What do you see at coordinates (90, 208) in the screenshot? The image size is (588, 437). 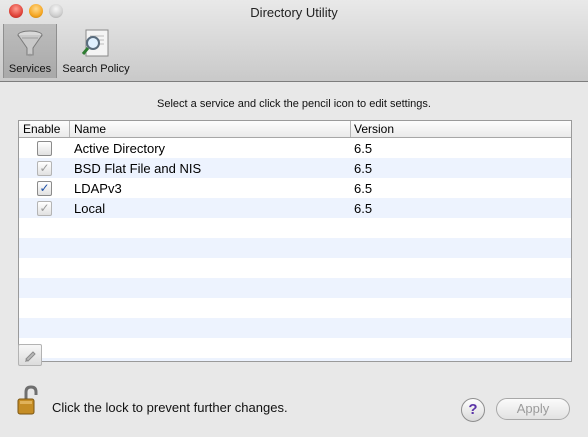 I see `service-name: Local` at bounding box center [90, 208].